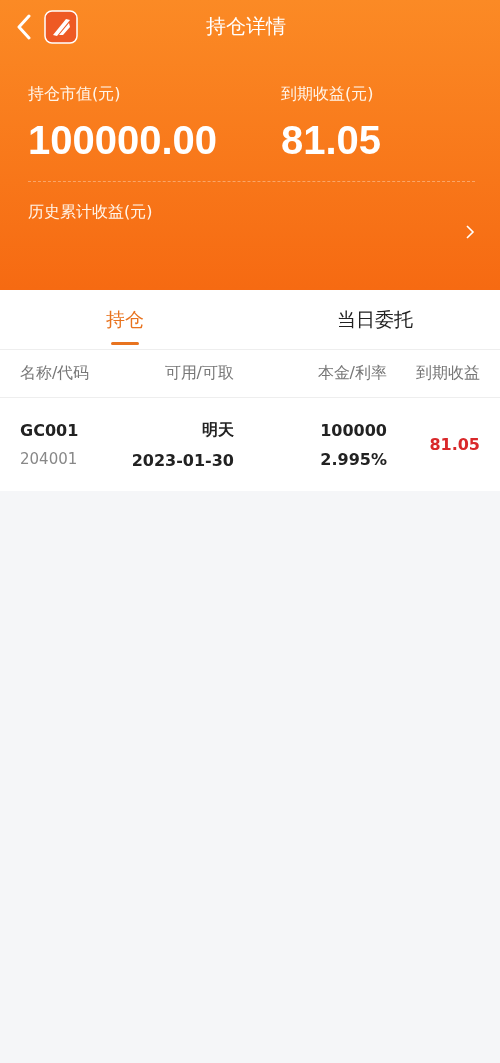  Describe the element at coordinates (454, 444) in the screenshot. I see `expected-income: 81.05` at that location.